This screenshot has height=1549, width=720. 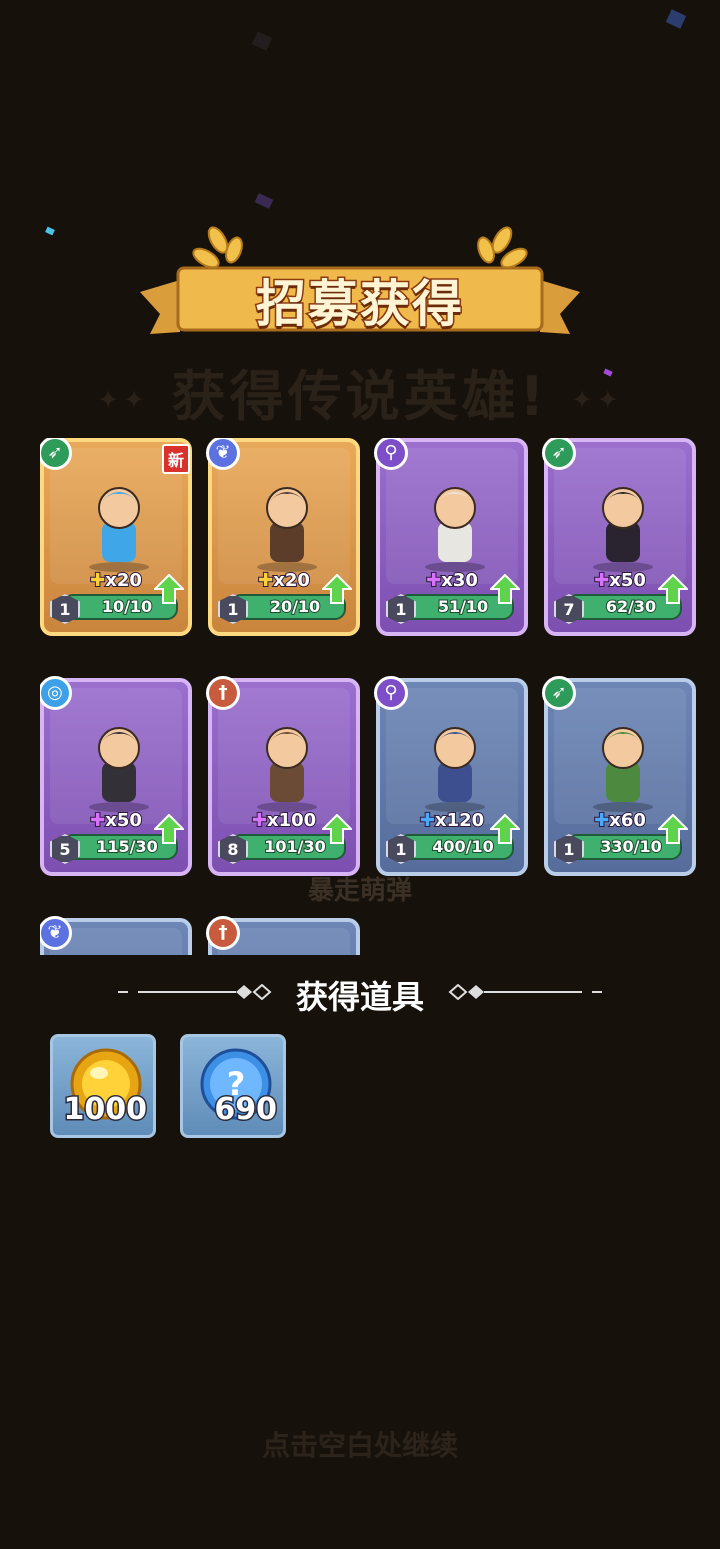 I want to click on shard-count-text: x120, so click(x=459, y=820).